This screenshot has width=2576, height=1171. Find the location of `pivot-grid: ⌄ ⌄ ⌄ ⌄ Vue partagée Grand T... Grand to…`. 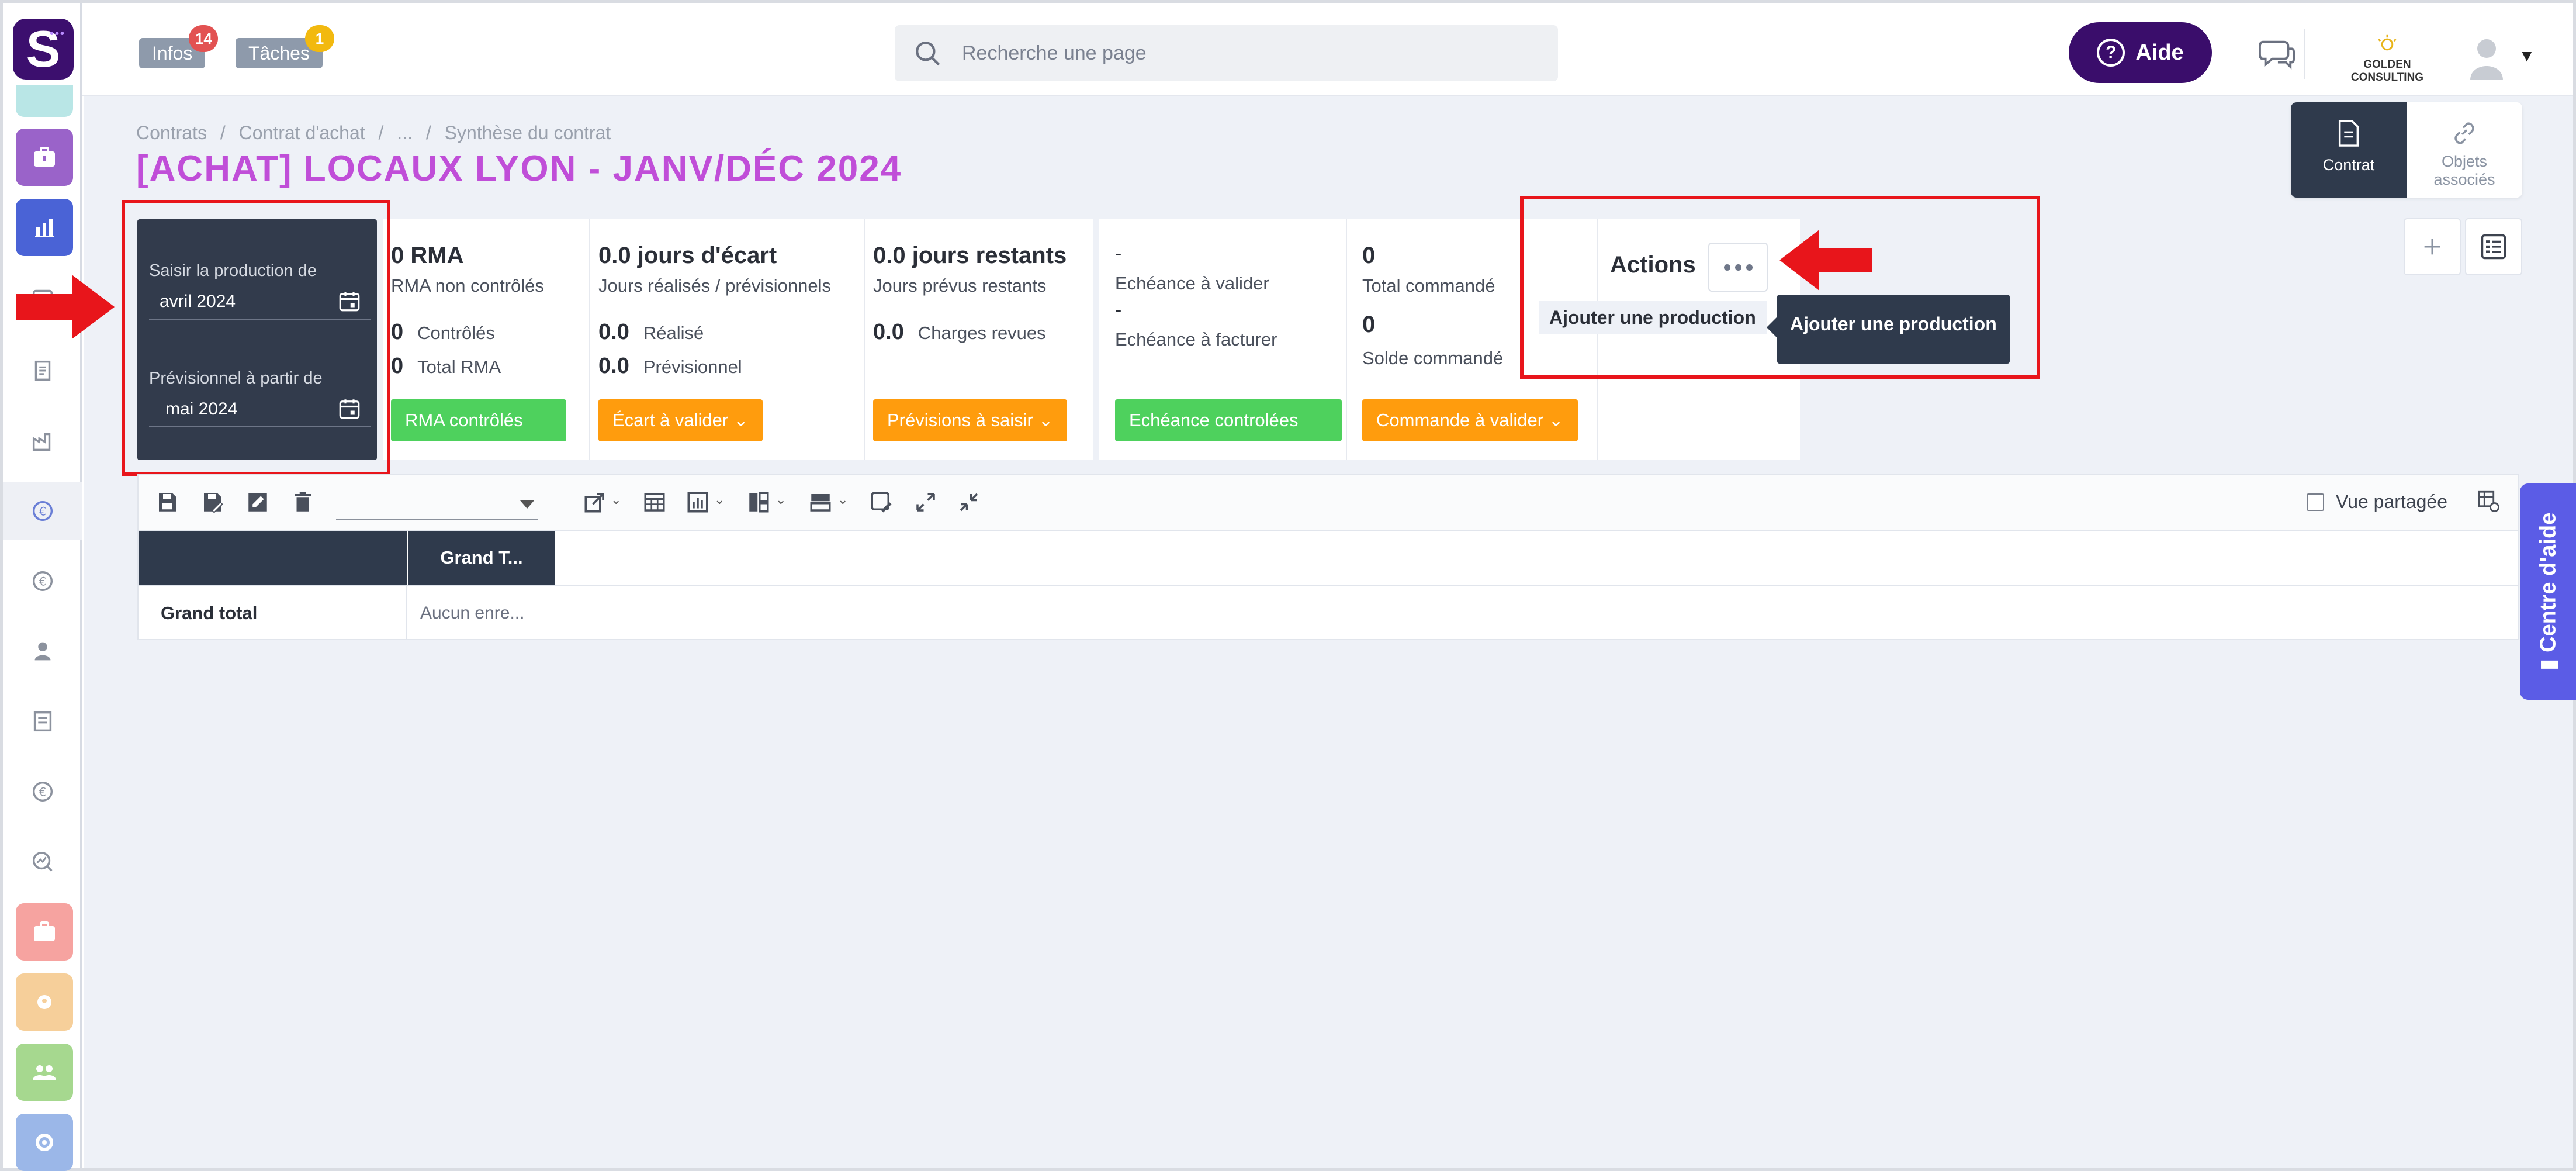

pivot-grid: ⌄ ⌄ ⌄ ⌄ Vue partagée Grand T... Grand to… is located at coordinates (1328, 557).